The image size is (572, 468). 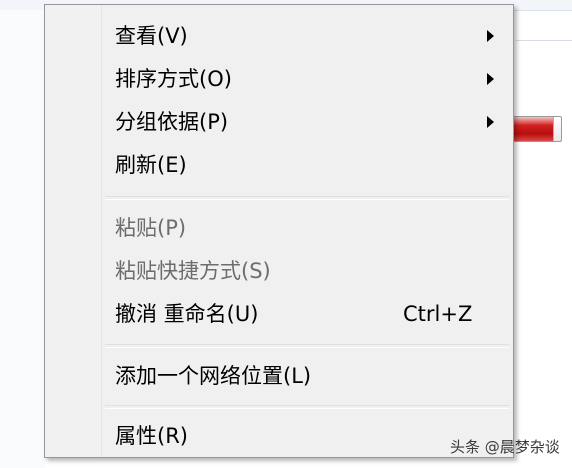 I want to click on background-progress-remaining, so click(x=556, y=129).